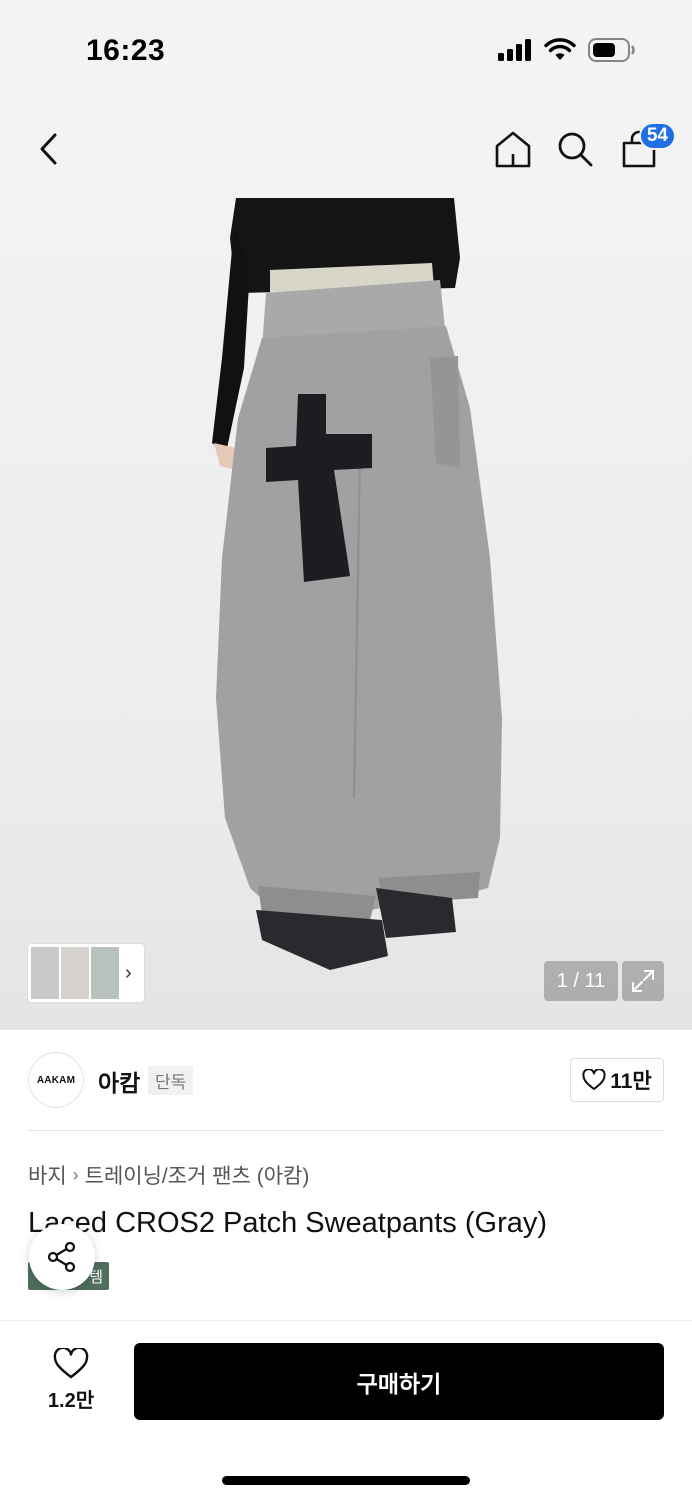 The image size is (692, 1500). Describe the element at coordinates (346, 149) in the screenshot. I see `top-navigation: 54` at that location.